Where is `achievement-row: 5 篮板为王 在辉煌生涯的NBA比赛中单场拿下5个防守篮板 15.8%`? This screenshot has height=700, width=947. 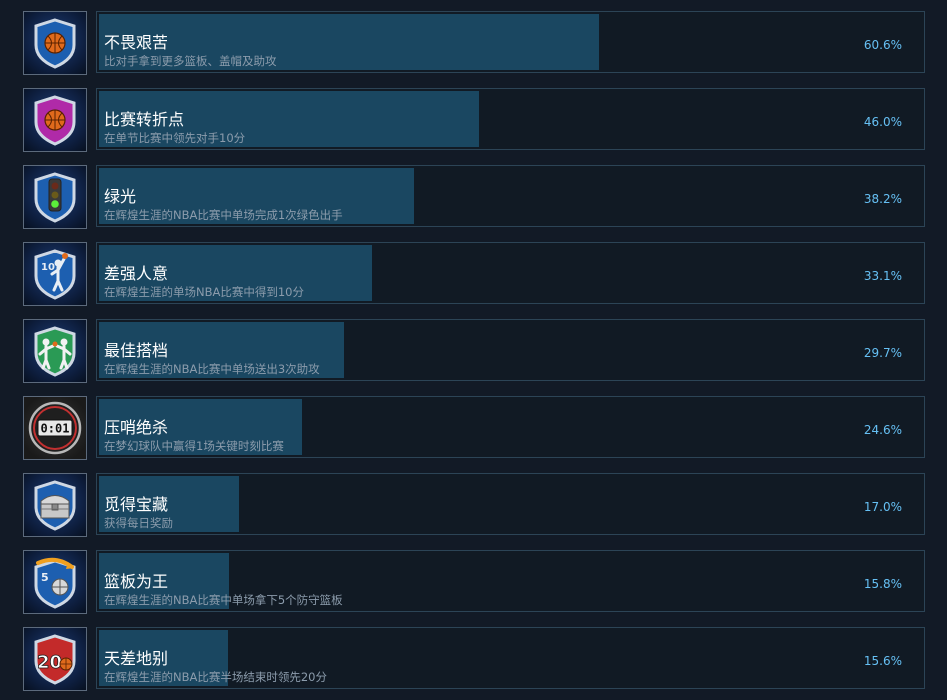
achievement-row: 5 篮板为王 在辉煌生涯的NBA比赛中单场拿下5个防守篮板 15.8% is located at coordinates (474, 582).